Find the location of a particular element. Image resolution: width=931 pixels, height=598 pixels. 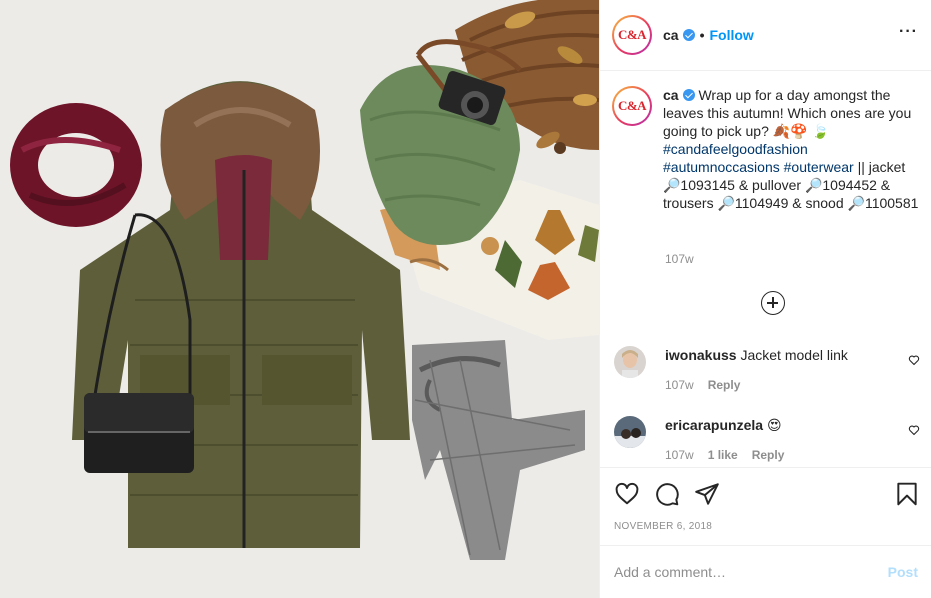

hashtag-link: #autumnoccasions is located at coordinates (721, 167).